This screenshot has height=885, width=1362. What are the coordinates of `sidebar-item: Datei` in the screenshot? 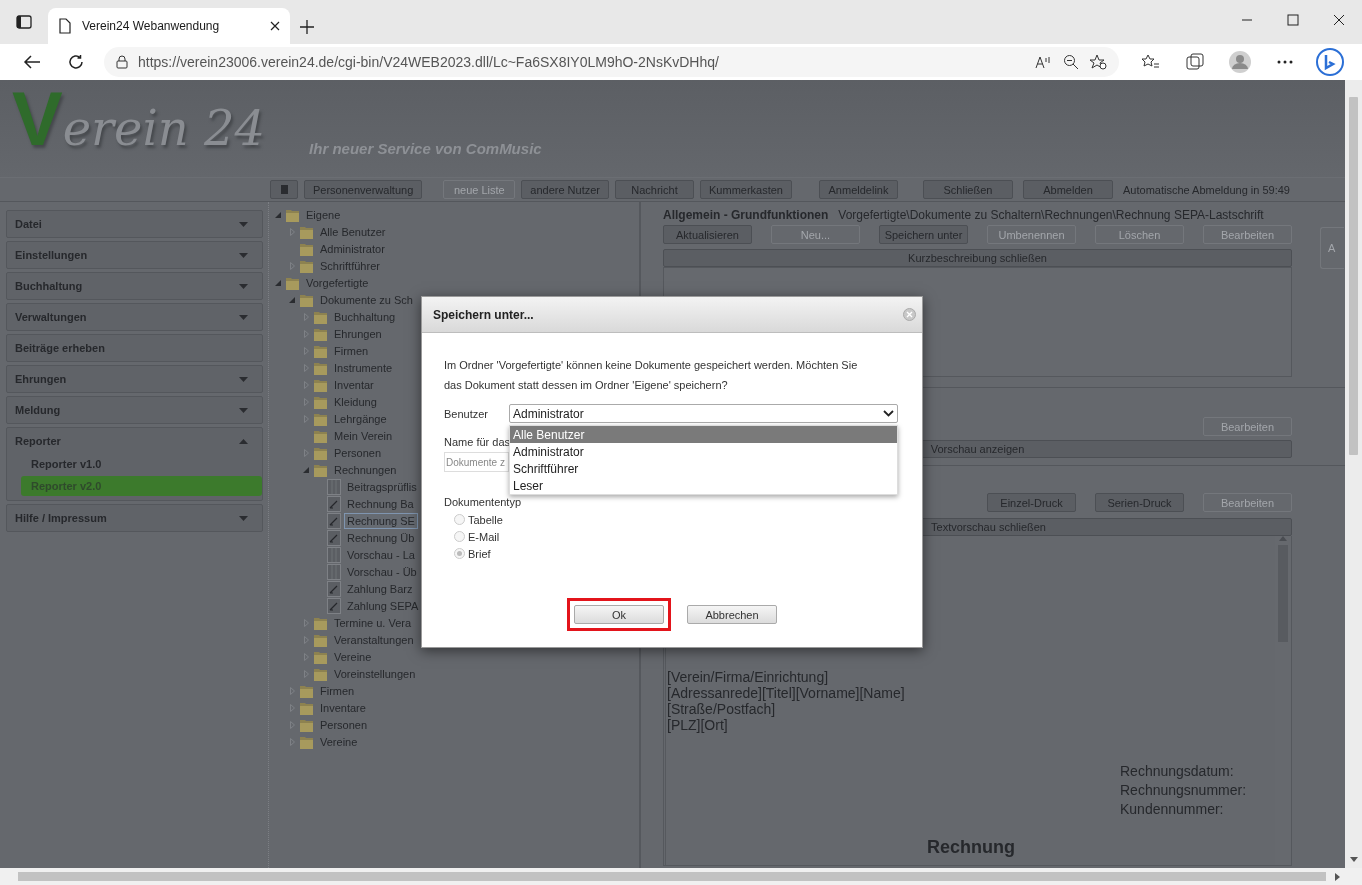 It's located at (134, 224).